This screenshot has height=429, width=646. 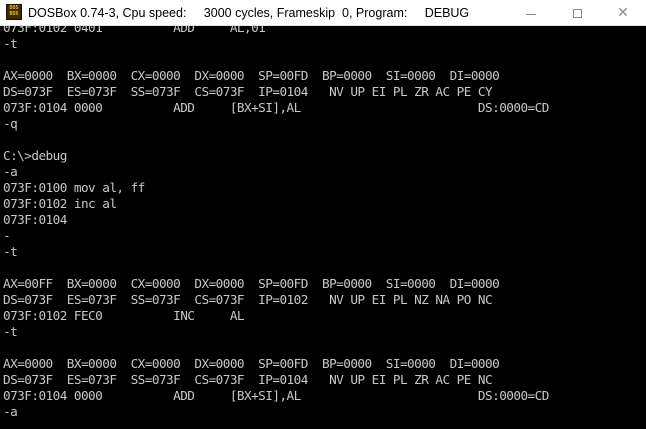 I want to click on maximize-button, so click(x=577, y=13).